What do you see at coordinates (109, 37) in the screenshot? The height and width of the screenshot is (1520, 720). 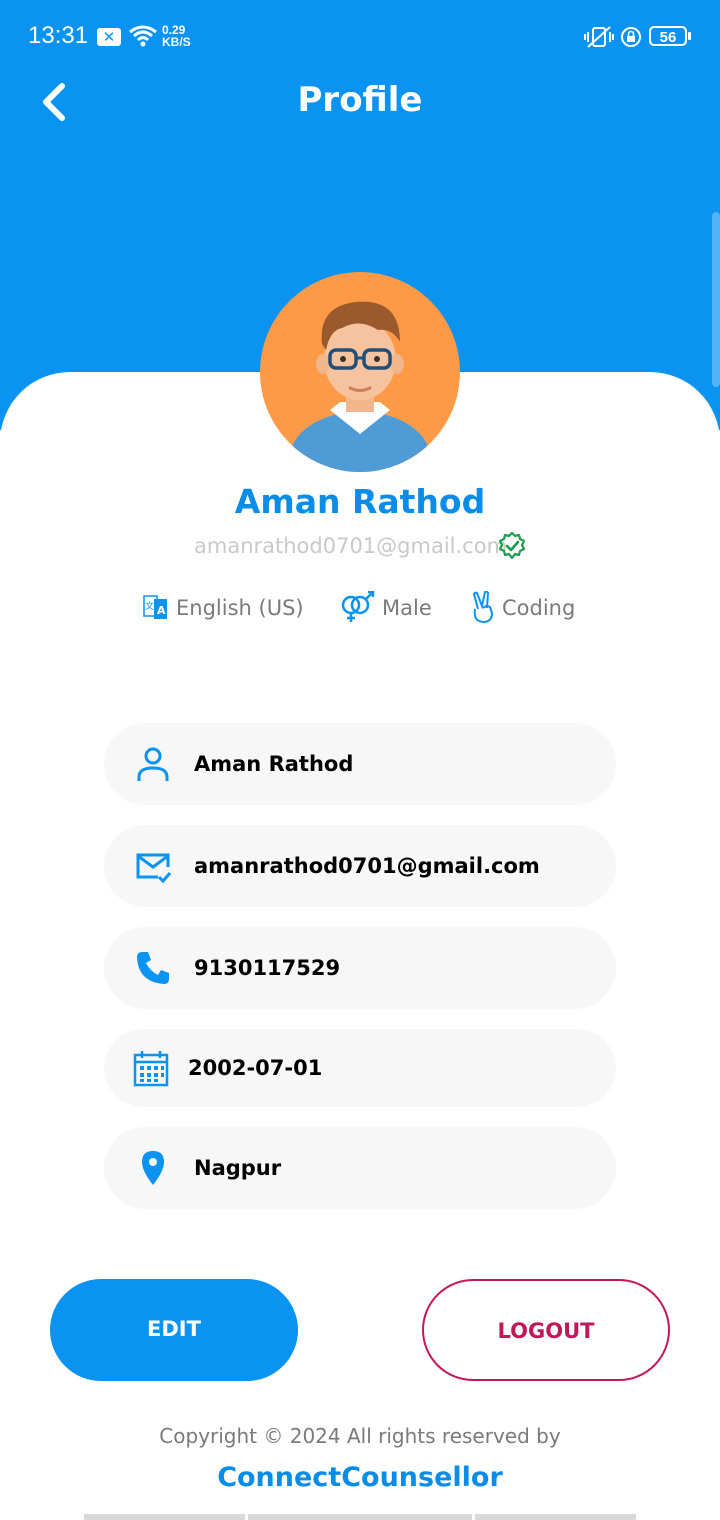 I see `notification-x-icon: ✕` at bounding box center [109, 37].